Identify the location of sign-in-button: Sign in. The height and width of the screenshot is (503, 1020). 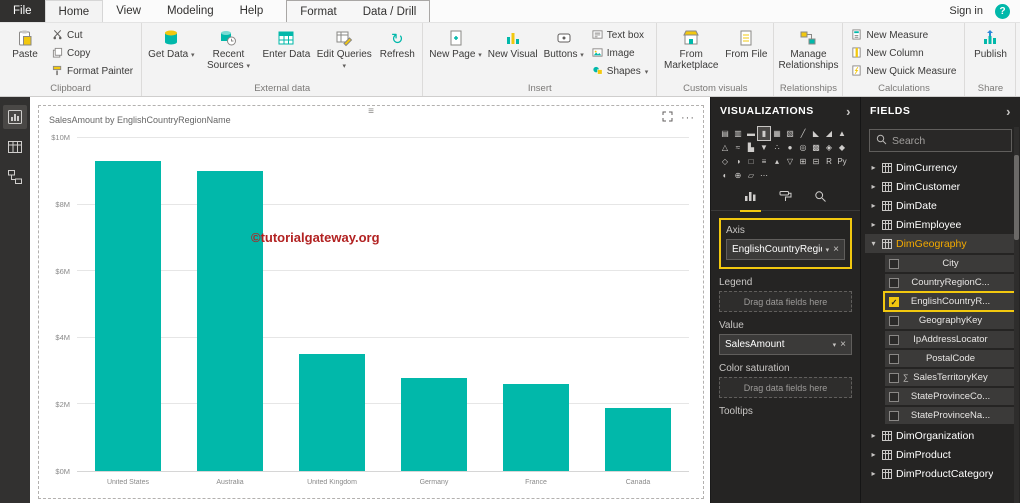
(966, 11).